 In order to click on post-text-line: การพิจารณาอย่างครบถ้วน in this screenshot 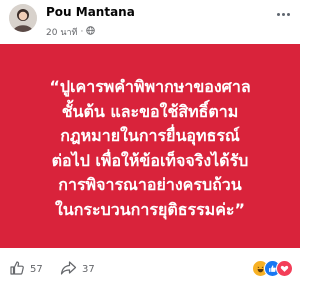, I will do `click(150, 184)`.